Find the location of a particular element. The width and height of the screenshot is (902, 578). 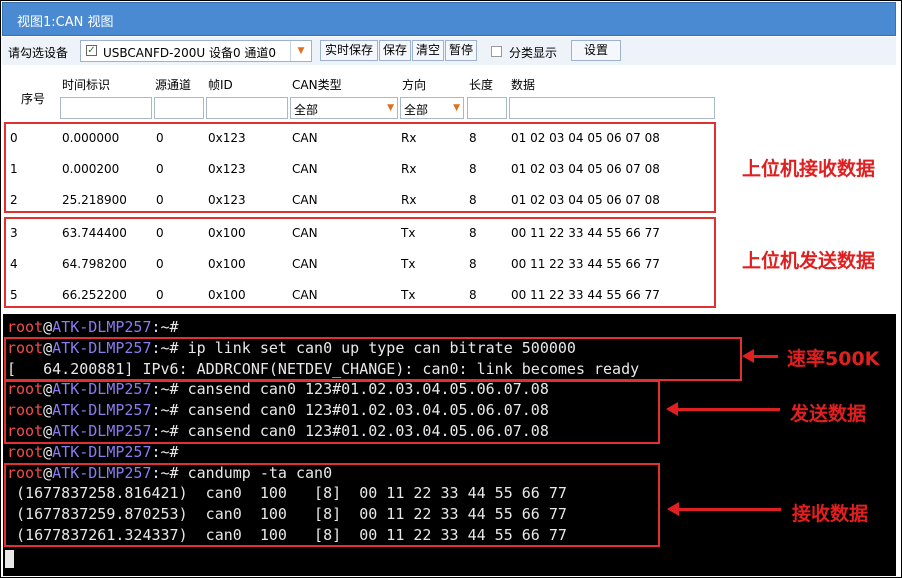

column-time: 时间标识 is located at coordinates (86, 85).